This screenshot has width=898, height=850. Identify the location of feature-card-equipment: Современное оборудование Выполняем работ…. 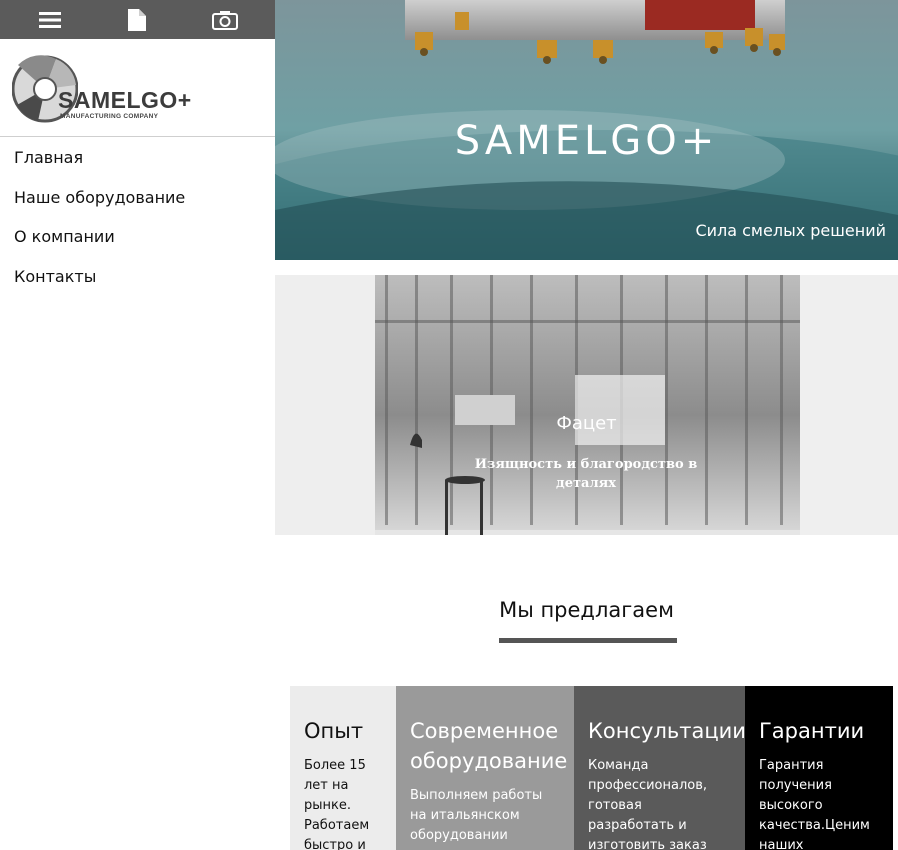
(485, 768).